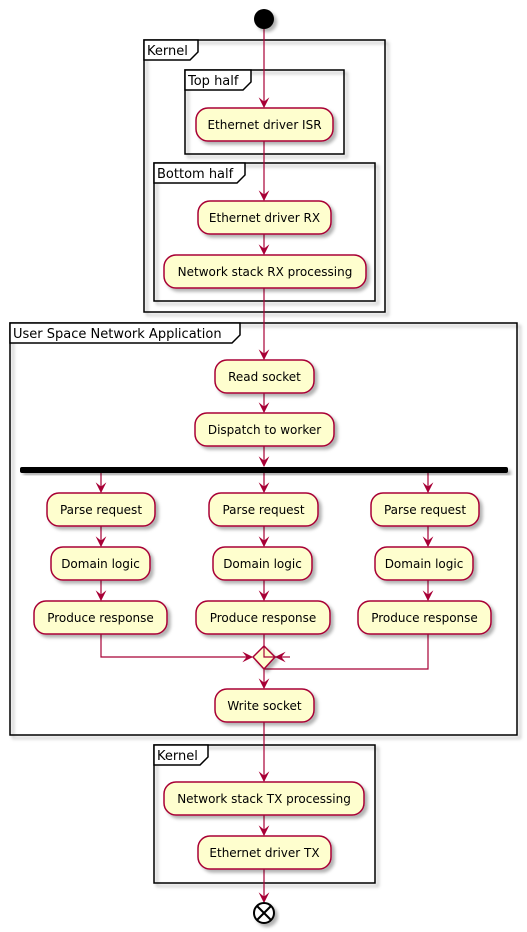  I want to click on svg-text: Ethernet driver RX, so click(264, 218).